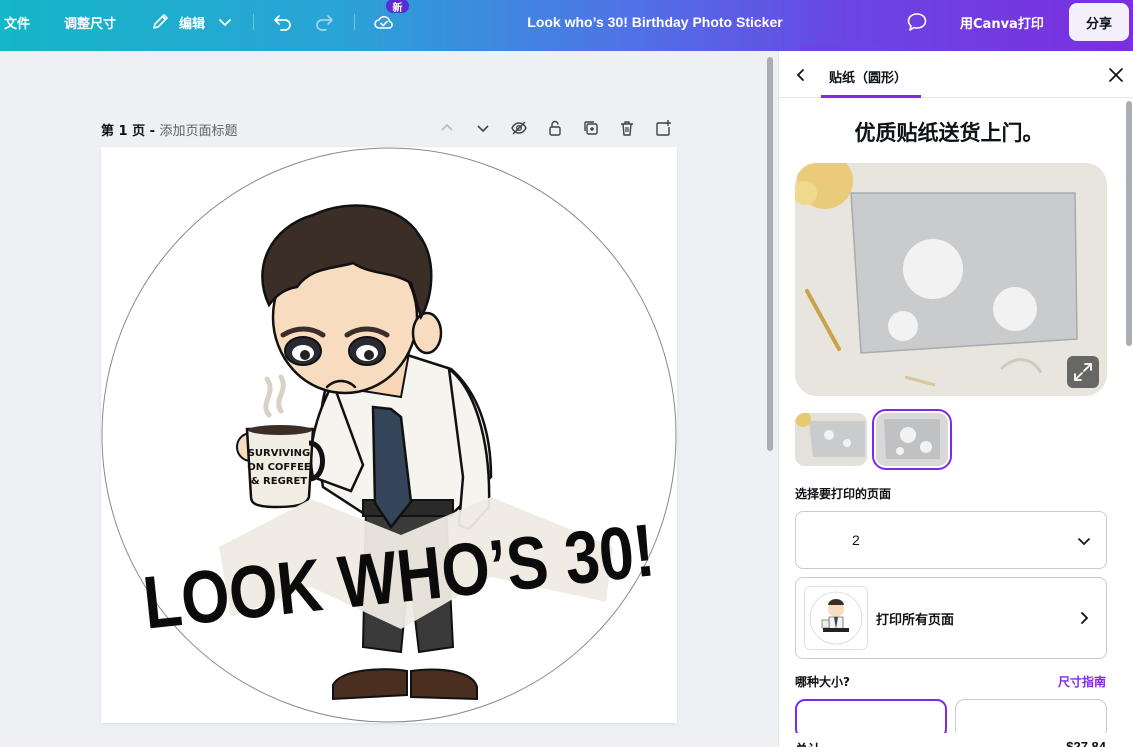 The image size is (1133, 747). Describe the element at coordinates (663, 128) in the screenshot. I see `add-page-icon` at that location.